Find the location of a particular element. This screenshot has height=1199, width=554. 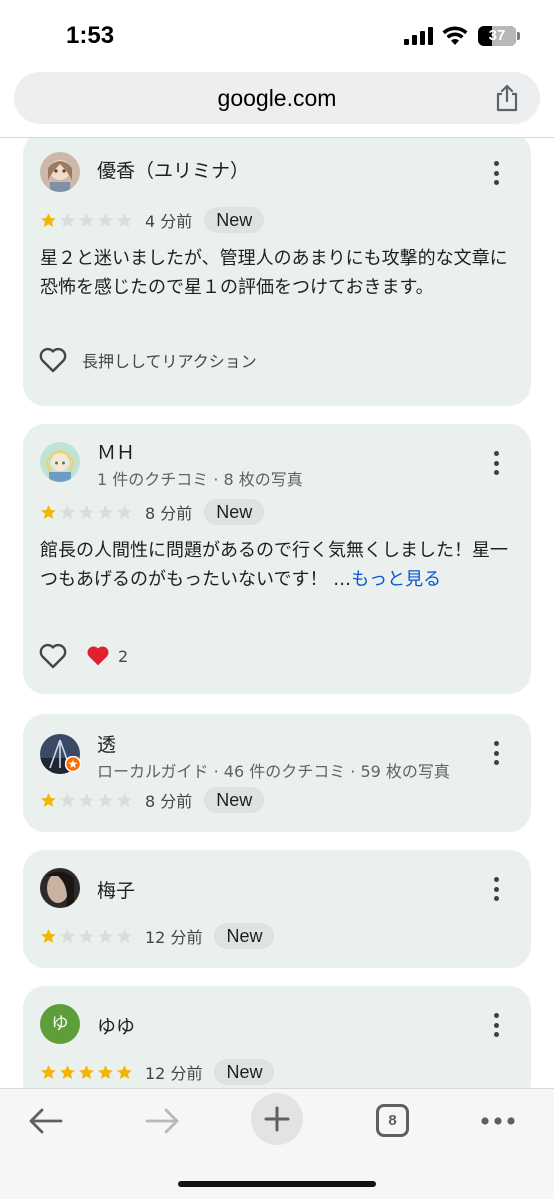

home-indicator is located at coordinates (277, 1184).